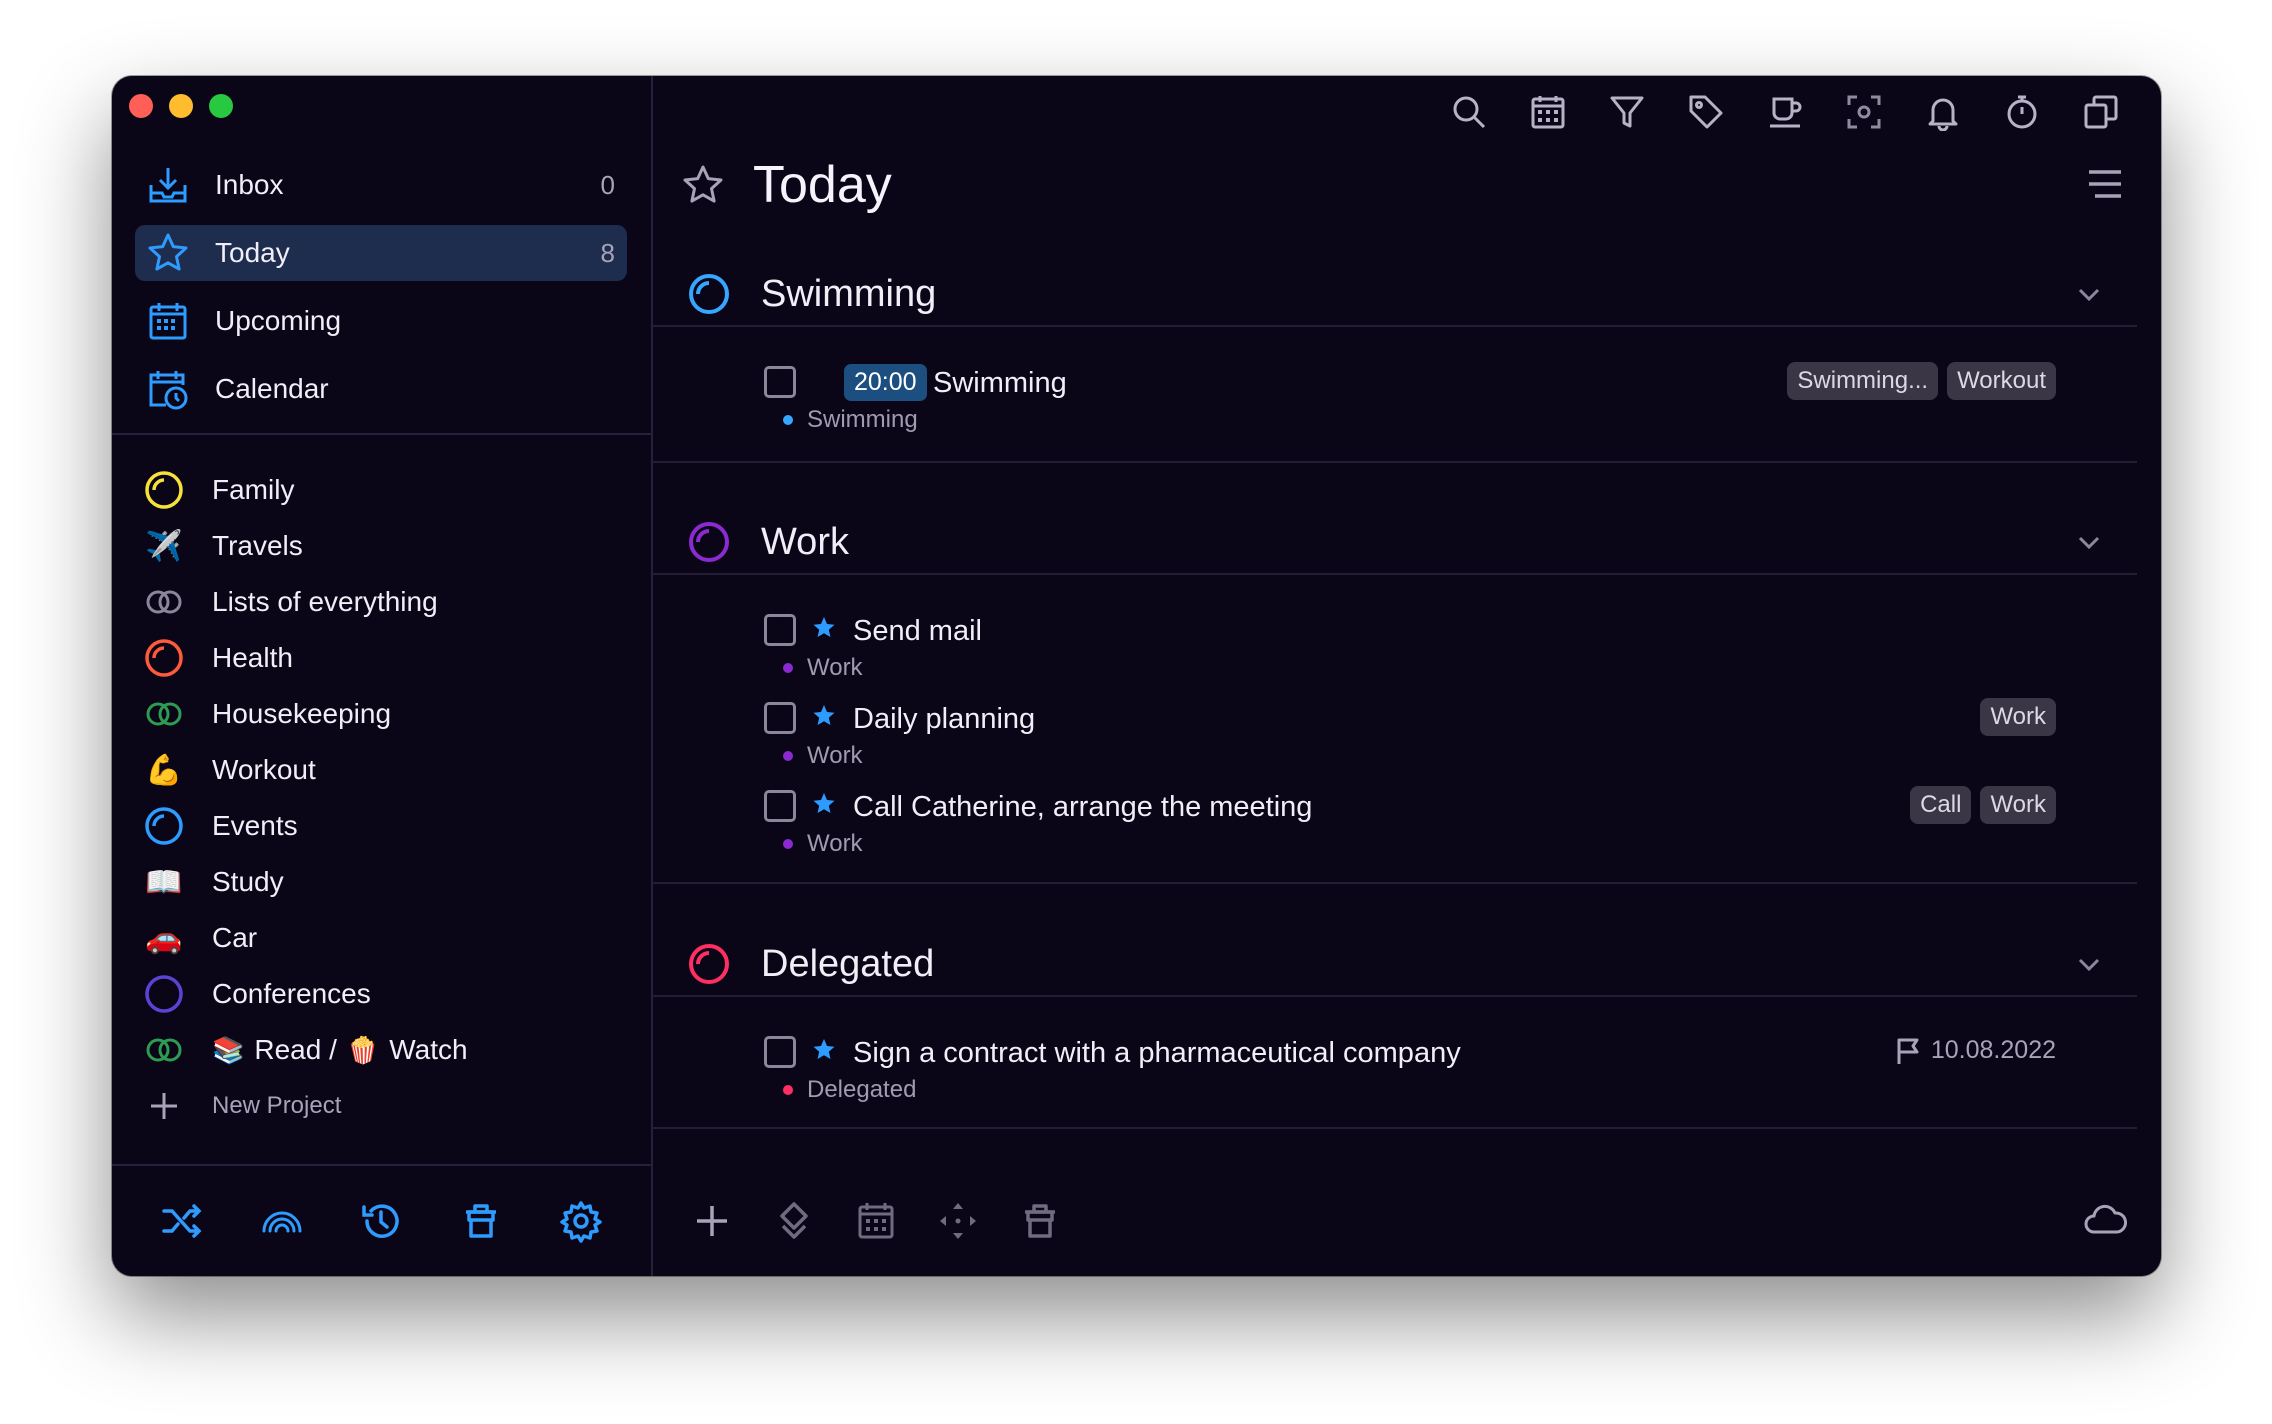 The height and width of the screenshot is (1424, 2272). Describe the element at coordinates (2101, 112) in the screenshot. I see `windows-icon` at that location.